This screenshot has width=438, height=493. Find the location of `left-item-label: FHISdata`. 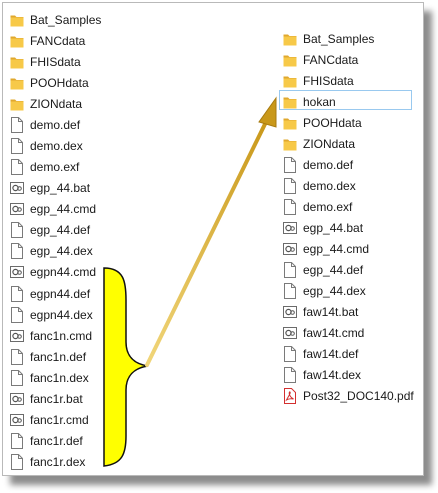

left-item-label: FHISdata is located at coordinates (55, 61).